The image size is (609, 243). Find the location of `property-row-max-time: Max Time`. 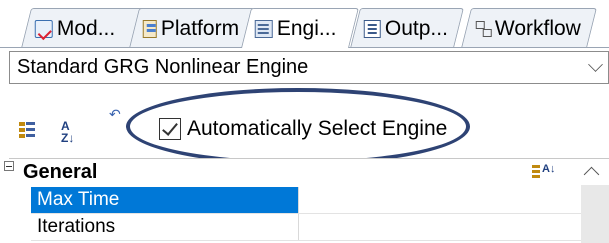

property-row-max-time: Max Time is located at coordinates (306, 200).